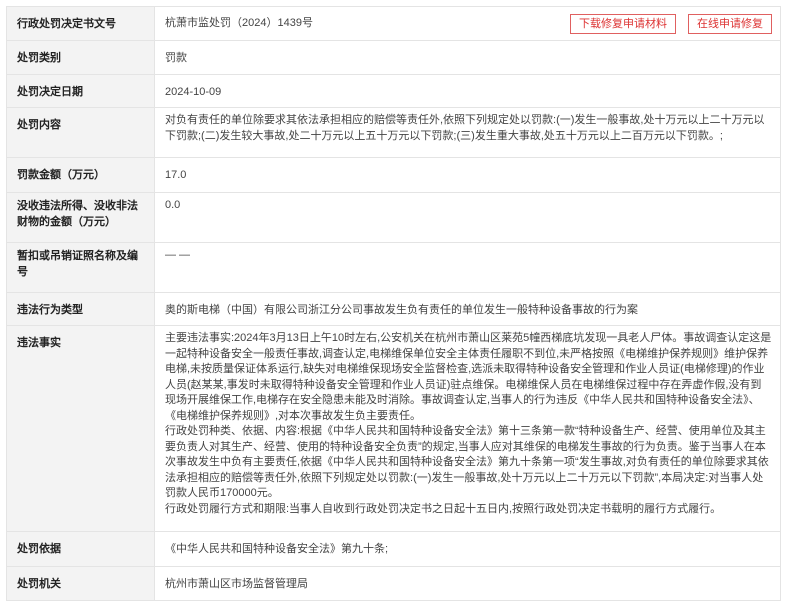  Describe the element at coordinates (239, 23) in the screenshot. I see `value-doc-no: 杭萧市监处罚（2024）1439号` at that location.